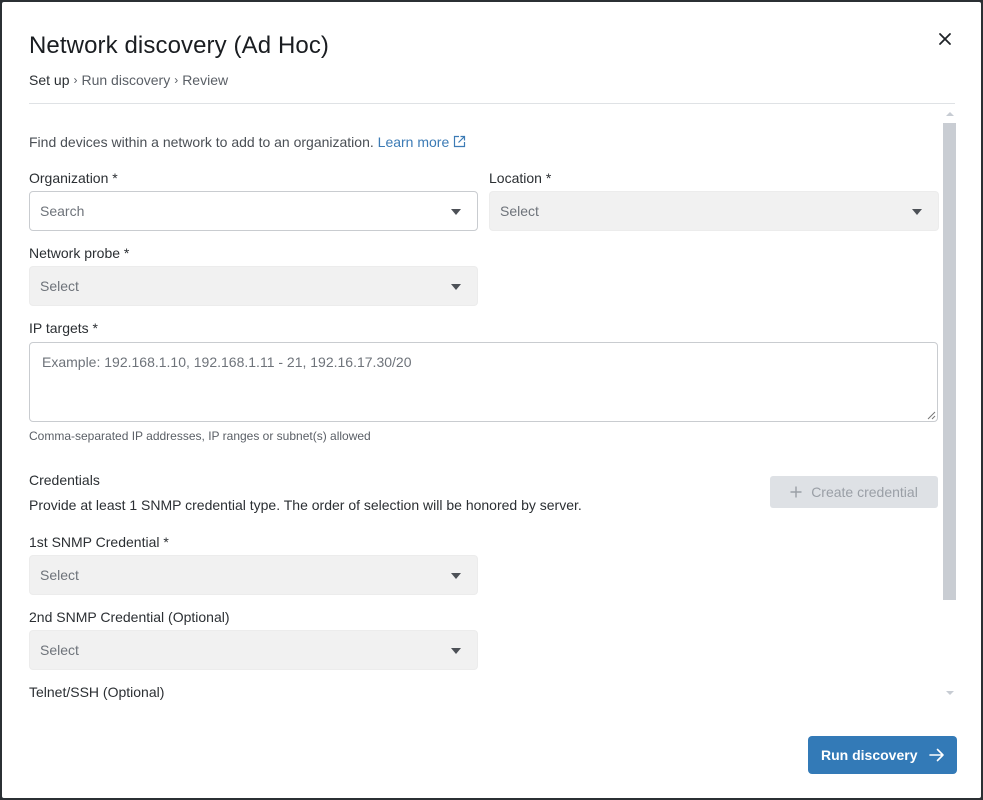 This screenshot has width=983, height=800. I want to click on breadcrumb: Set up › Run discovery › Review, so click(128, 80).